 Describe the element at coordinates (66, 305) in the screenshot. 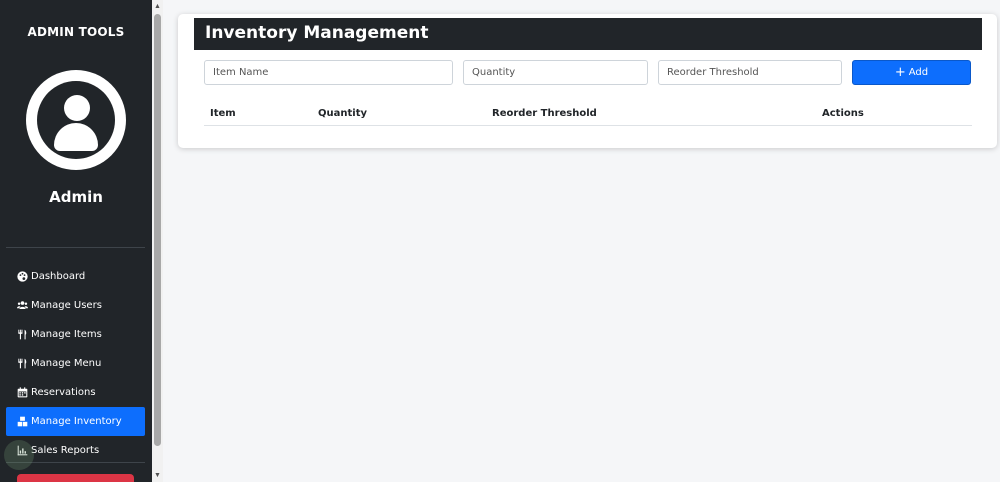

I see `sidebar-item-label: Manage Users` at that location.